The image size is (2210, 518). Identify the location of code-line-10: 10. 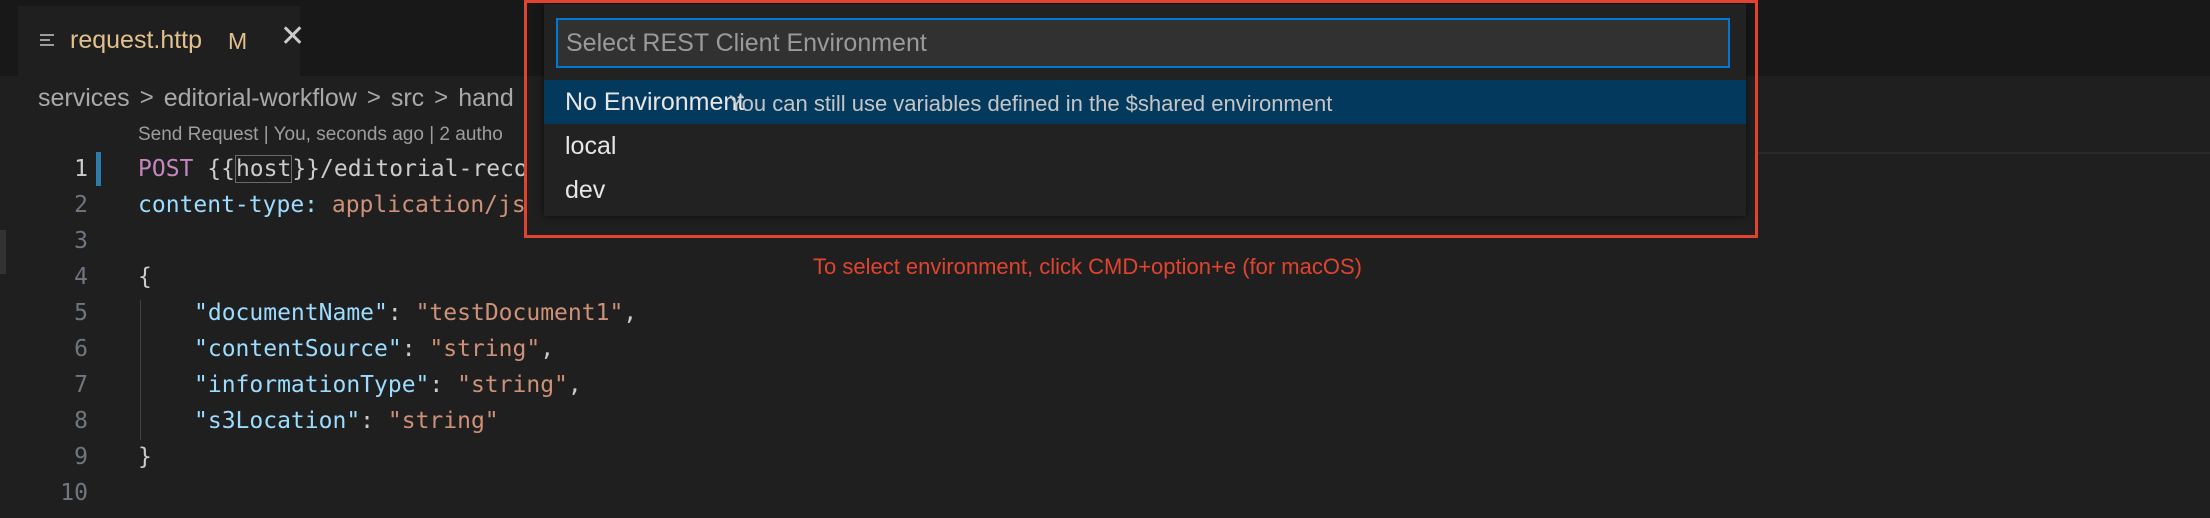
(1105, 494).